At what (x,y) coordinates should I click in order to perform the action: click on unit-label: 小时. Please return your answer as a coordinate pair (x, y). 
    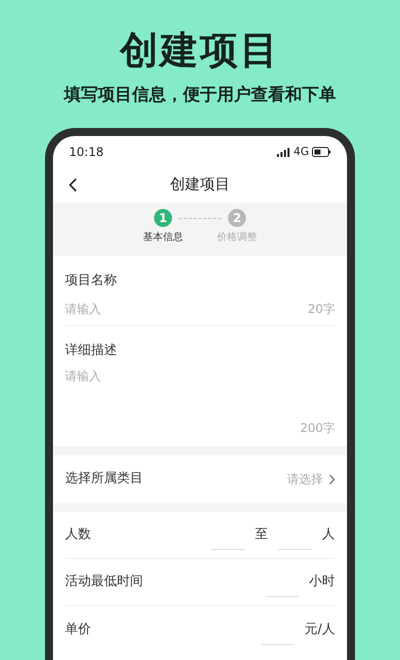
    Looking at the image, I should click on (322, 582).